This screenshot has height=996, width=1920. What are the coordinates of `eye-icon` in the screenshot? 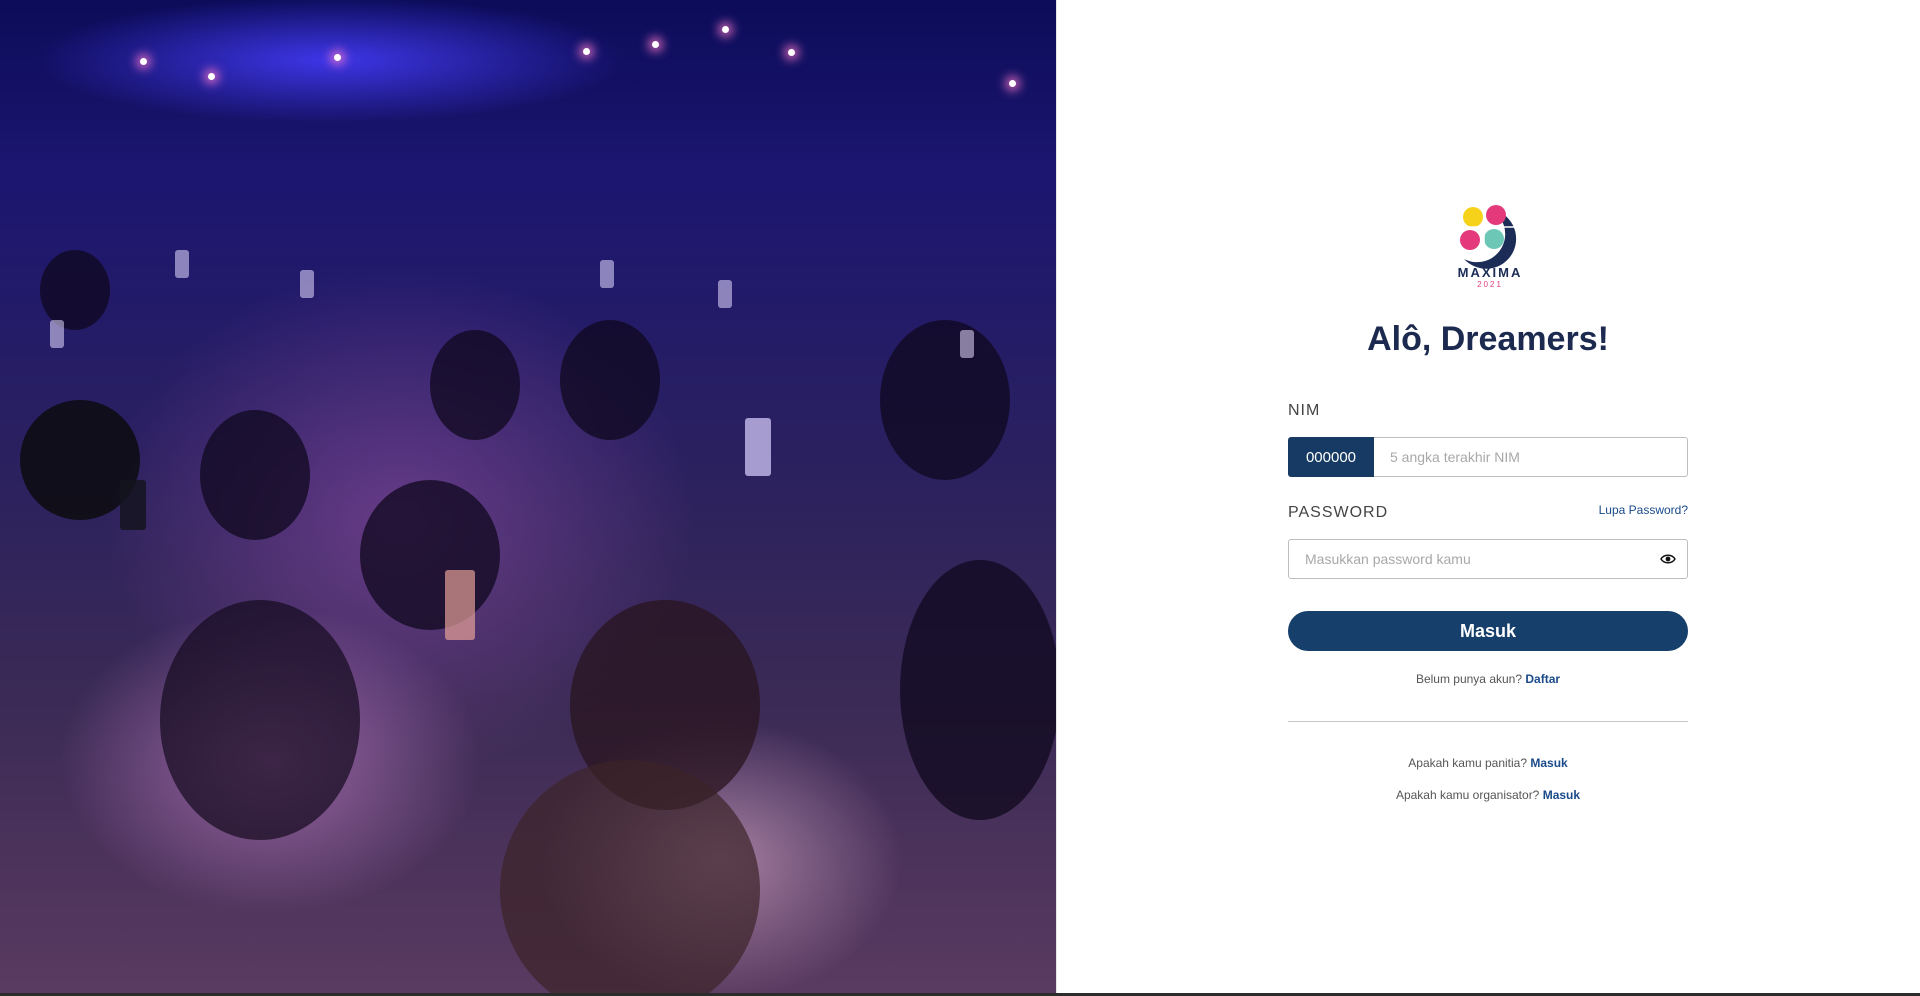 It's located at (1668, 559).